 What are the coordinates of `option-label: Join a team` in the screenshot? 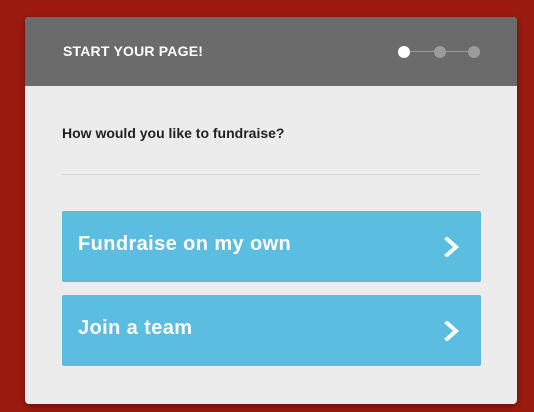 It's located at (135, 328).